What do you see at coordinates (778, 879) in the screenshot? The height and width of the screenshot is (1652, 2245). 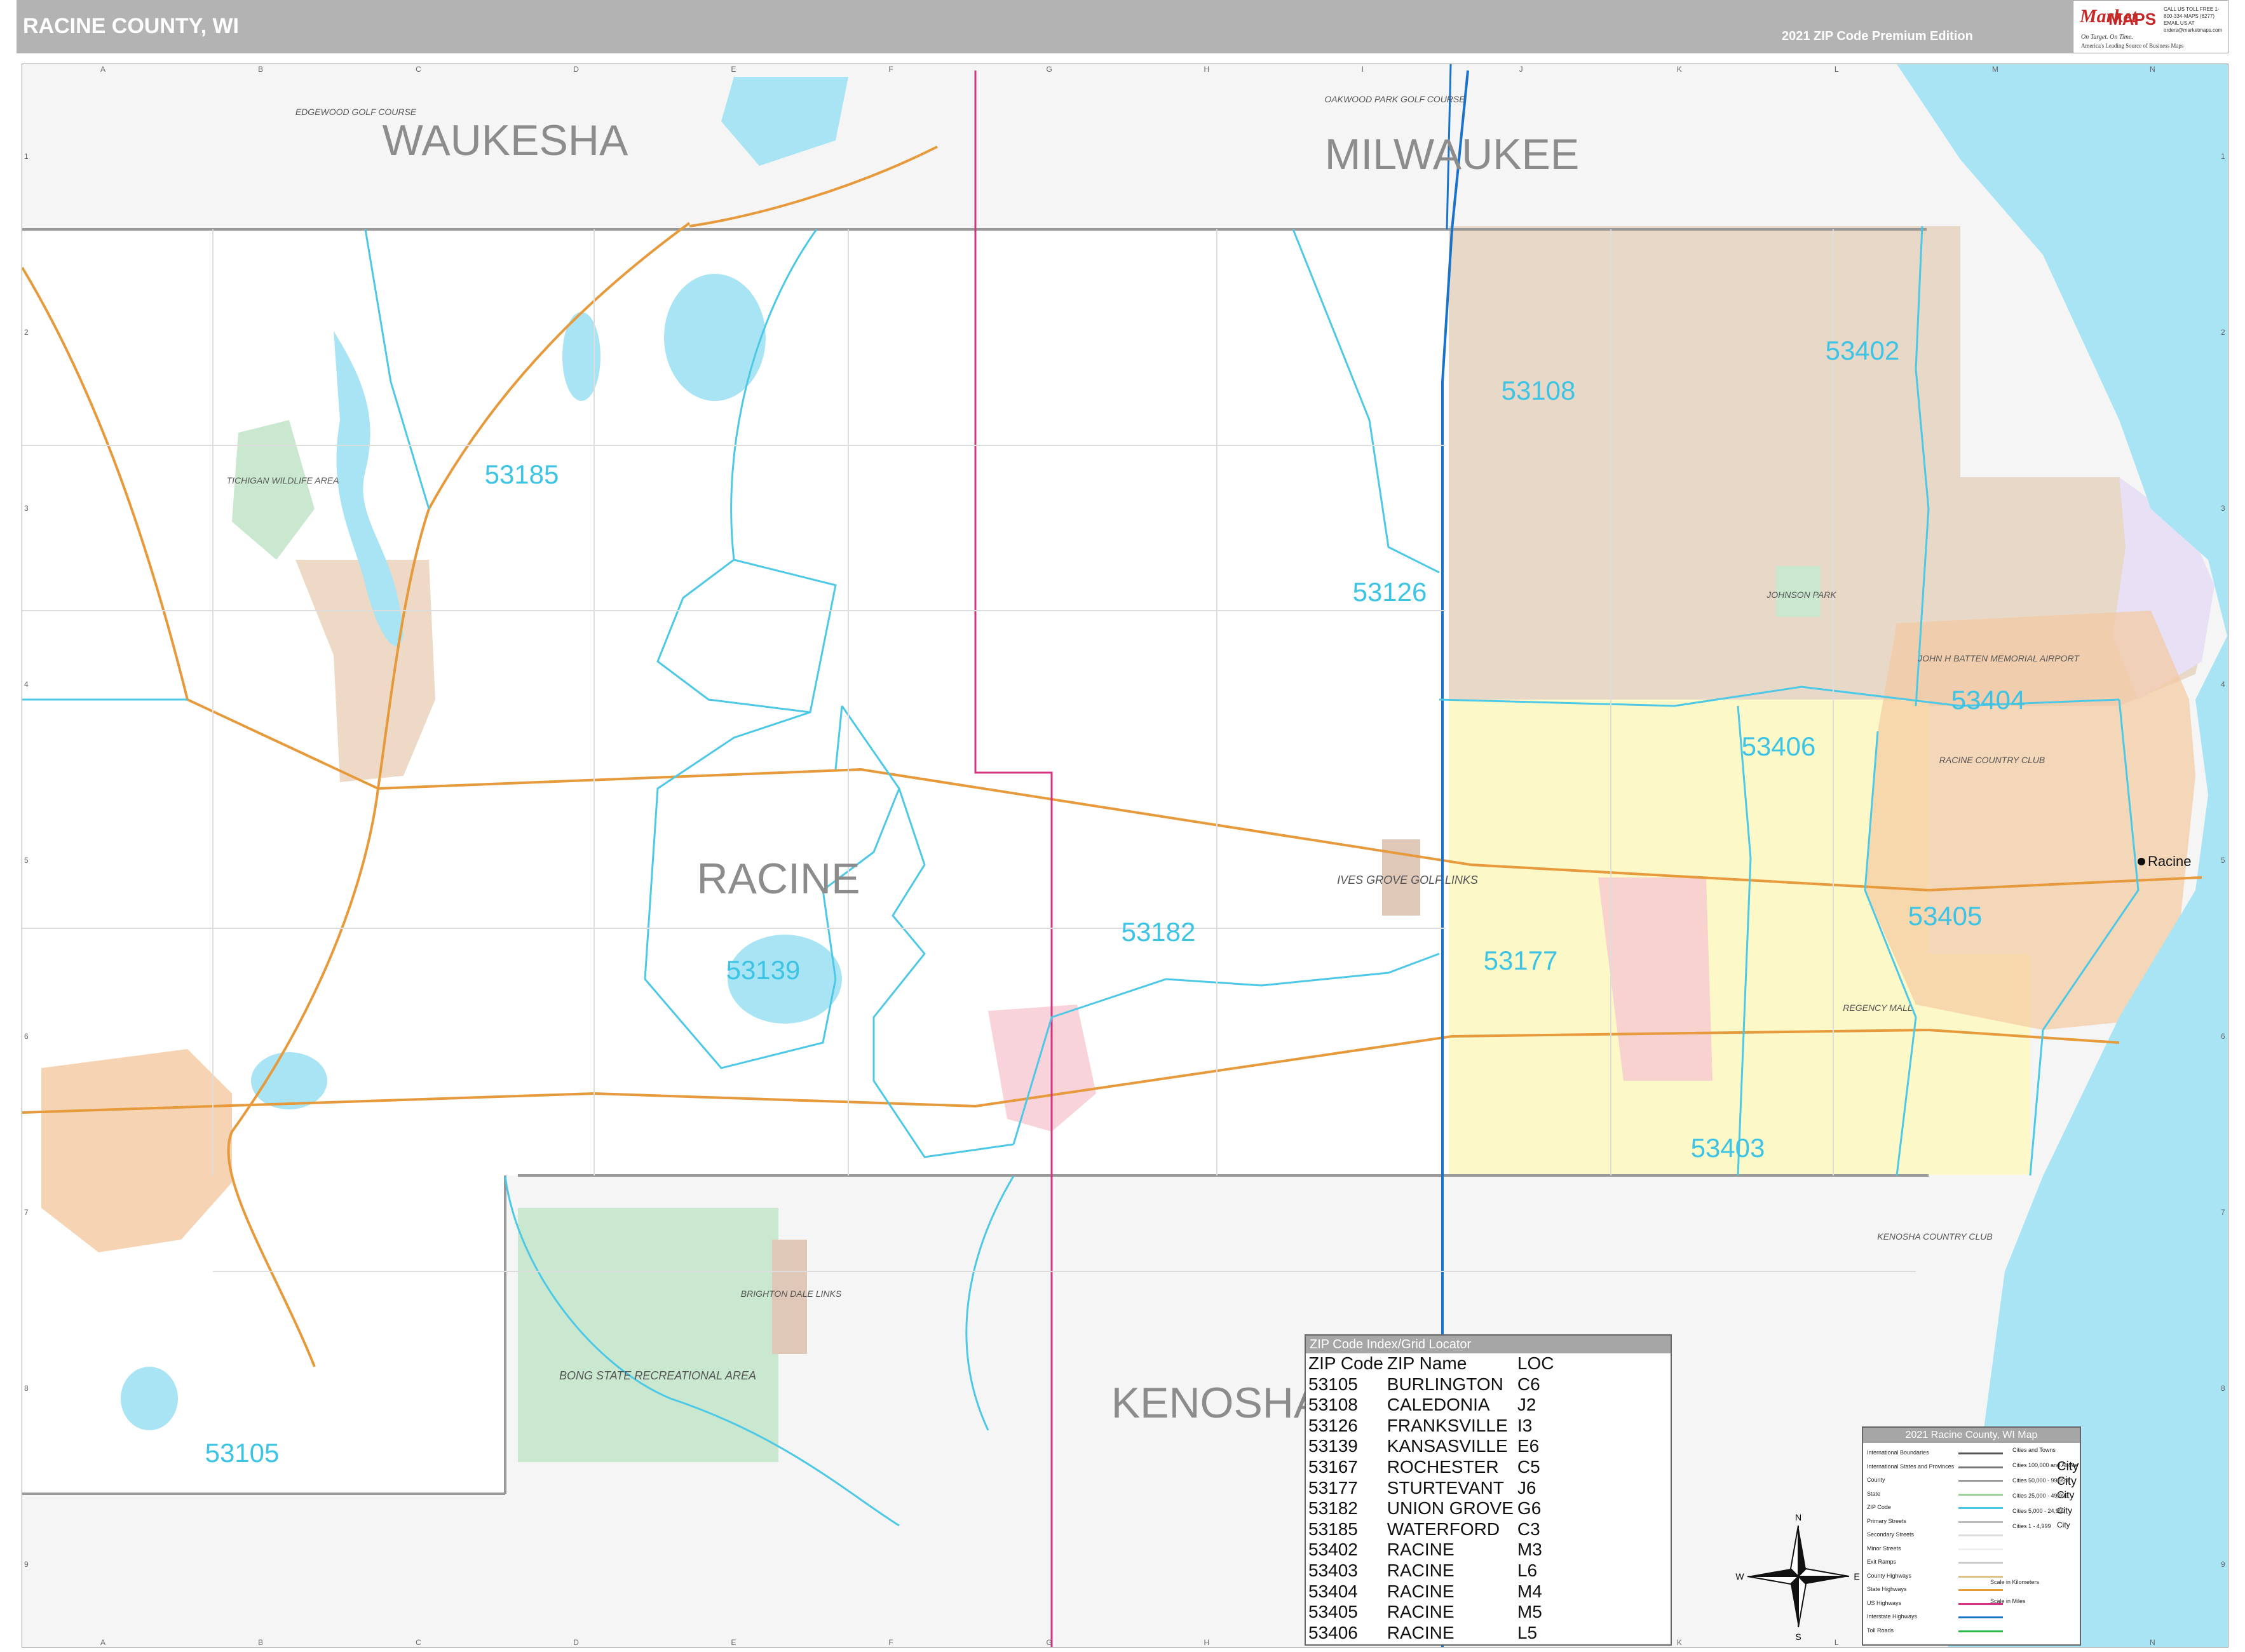 I see `county-label-racine: RACINE` at bounding box center [778, 879].